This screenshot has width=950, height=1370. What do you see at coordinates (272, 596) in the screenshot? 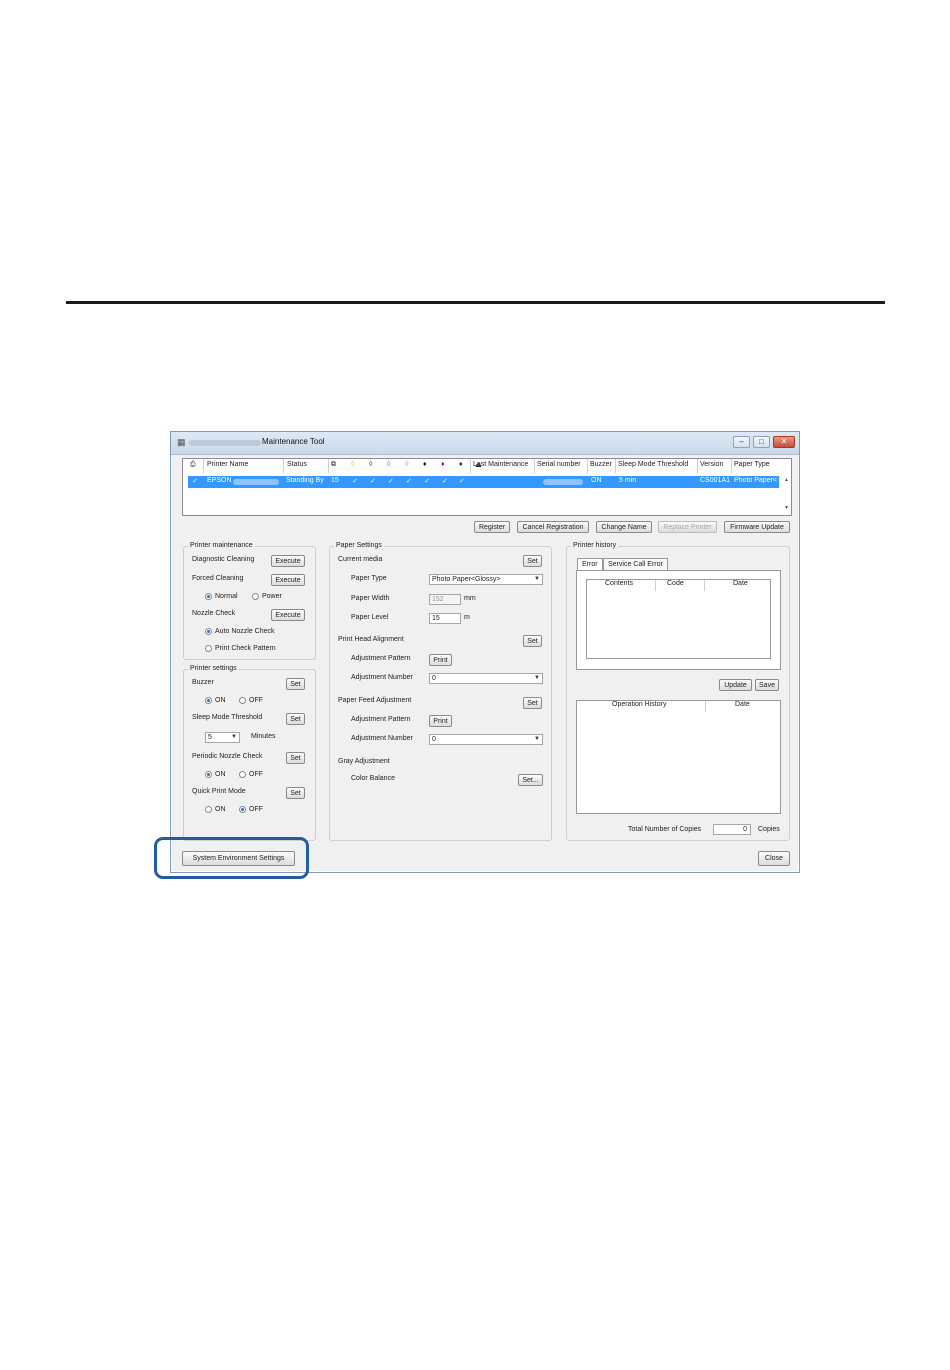
I see `cleaning-power-label: Power` at bounding box center [272, 596].